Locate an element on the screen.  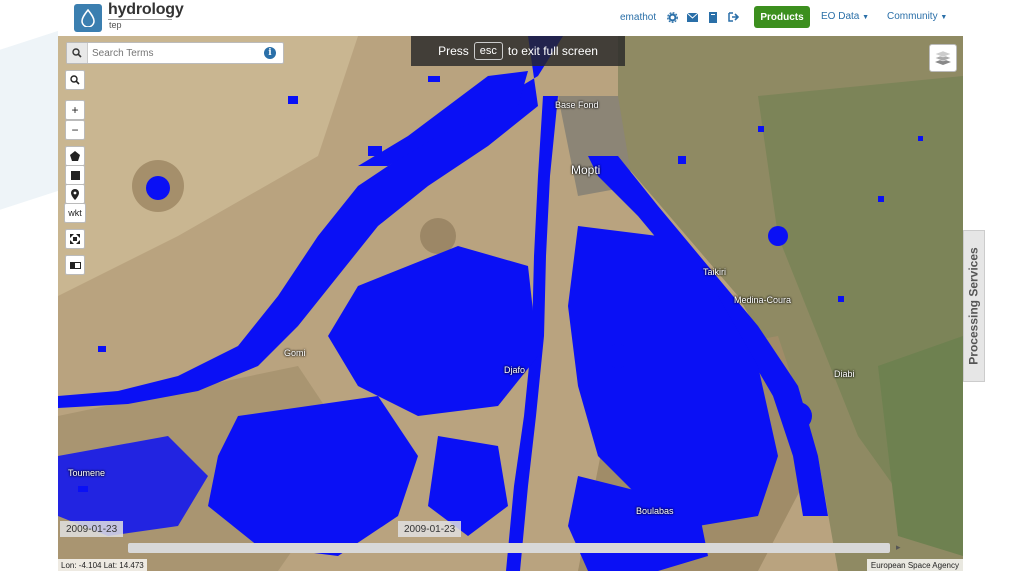
search-input is located at coordinates (176, 53).